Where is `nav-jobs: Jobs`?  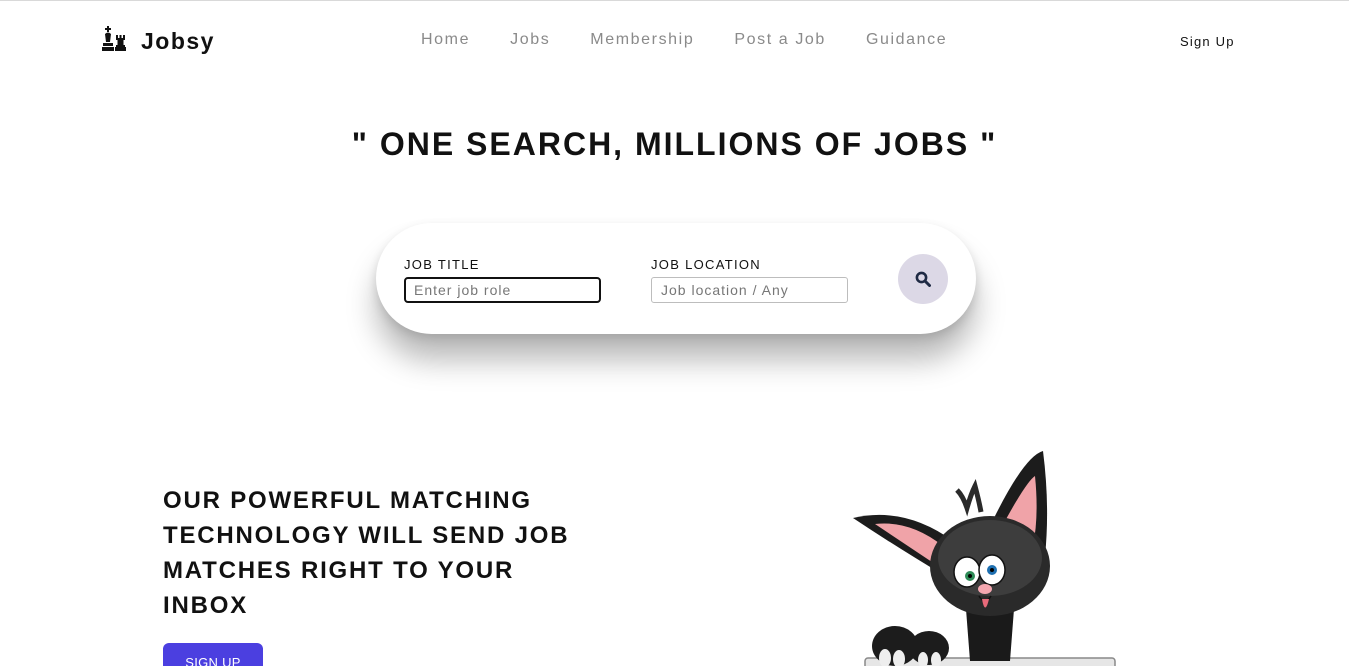
nav-jobs: Jobs is located at coordinates (530, 40).